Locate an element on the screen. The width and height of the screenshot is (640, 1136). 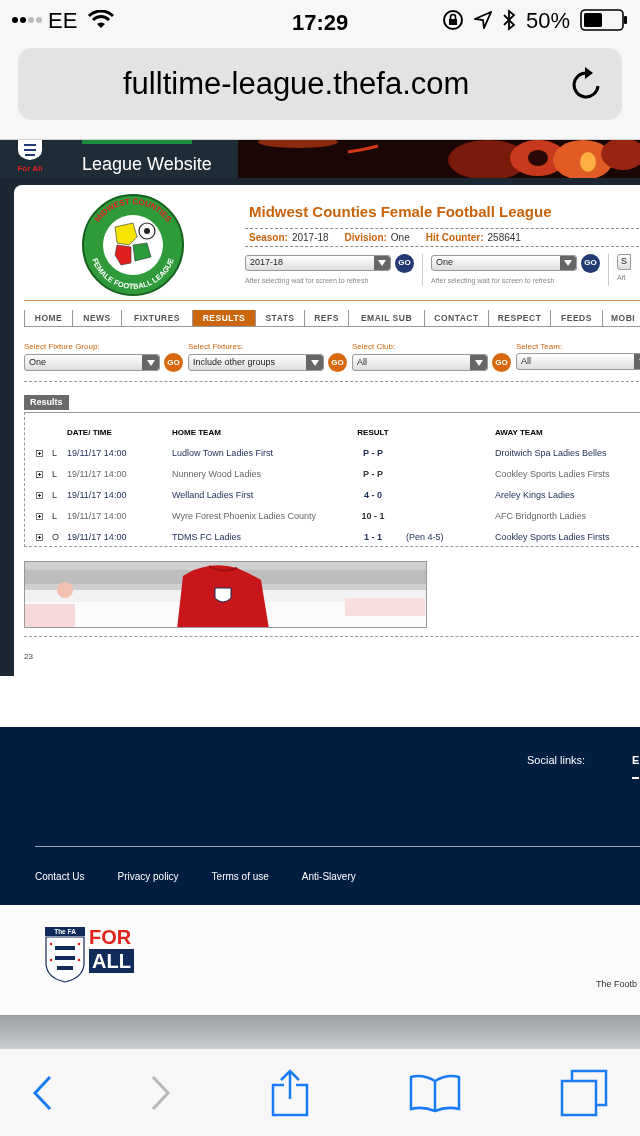
signal-icon is located at coordinates (27, 20).